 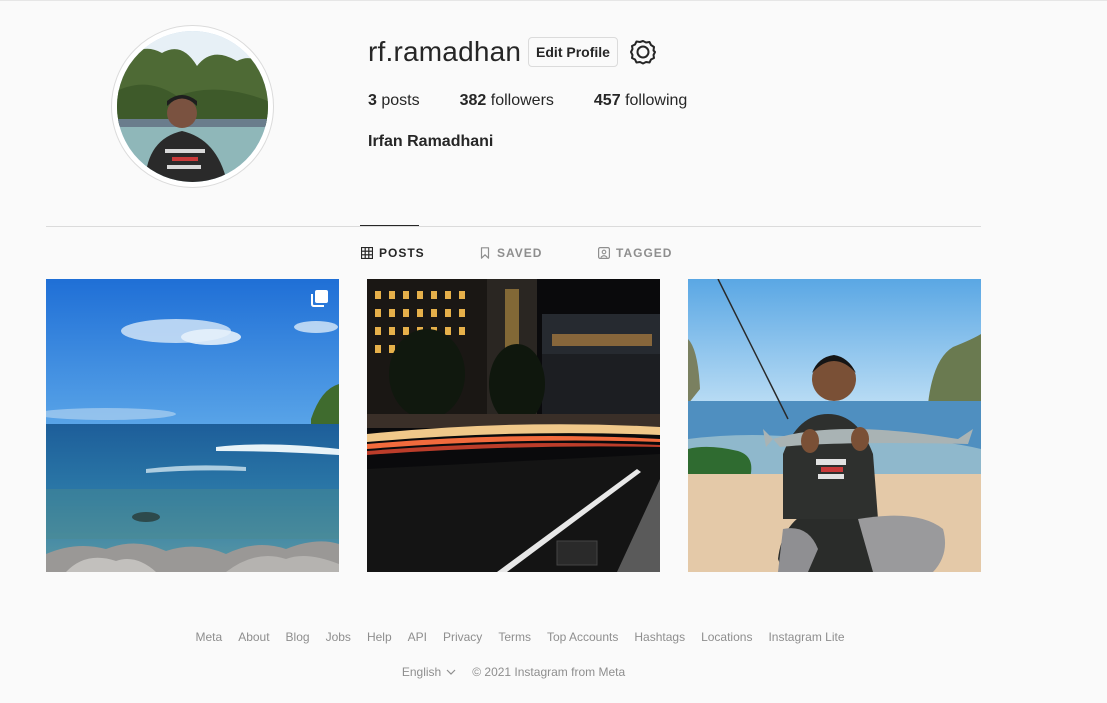 I want to click on language-label: English, so click(x=421, y=672).